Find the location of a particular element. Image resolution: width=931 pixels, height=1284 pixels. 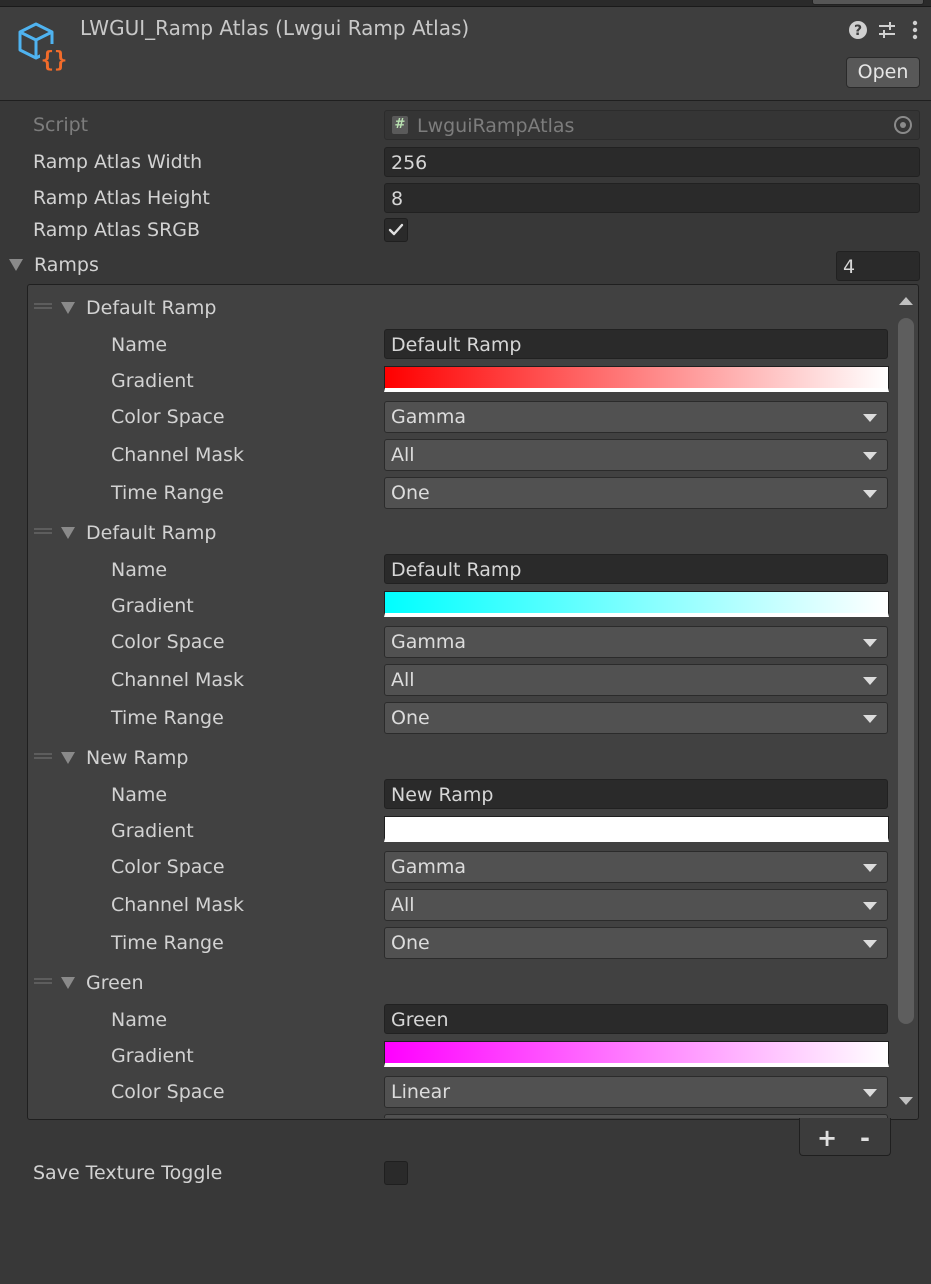

save-texture-toggle-checkbox is located at coordinates (396, 1173).